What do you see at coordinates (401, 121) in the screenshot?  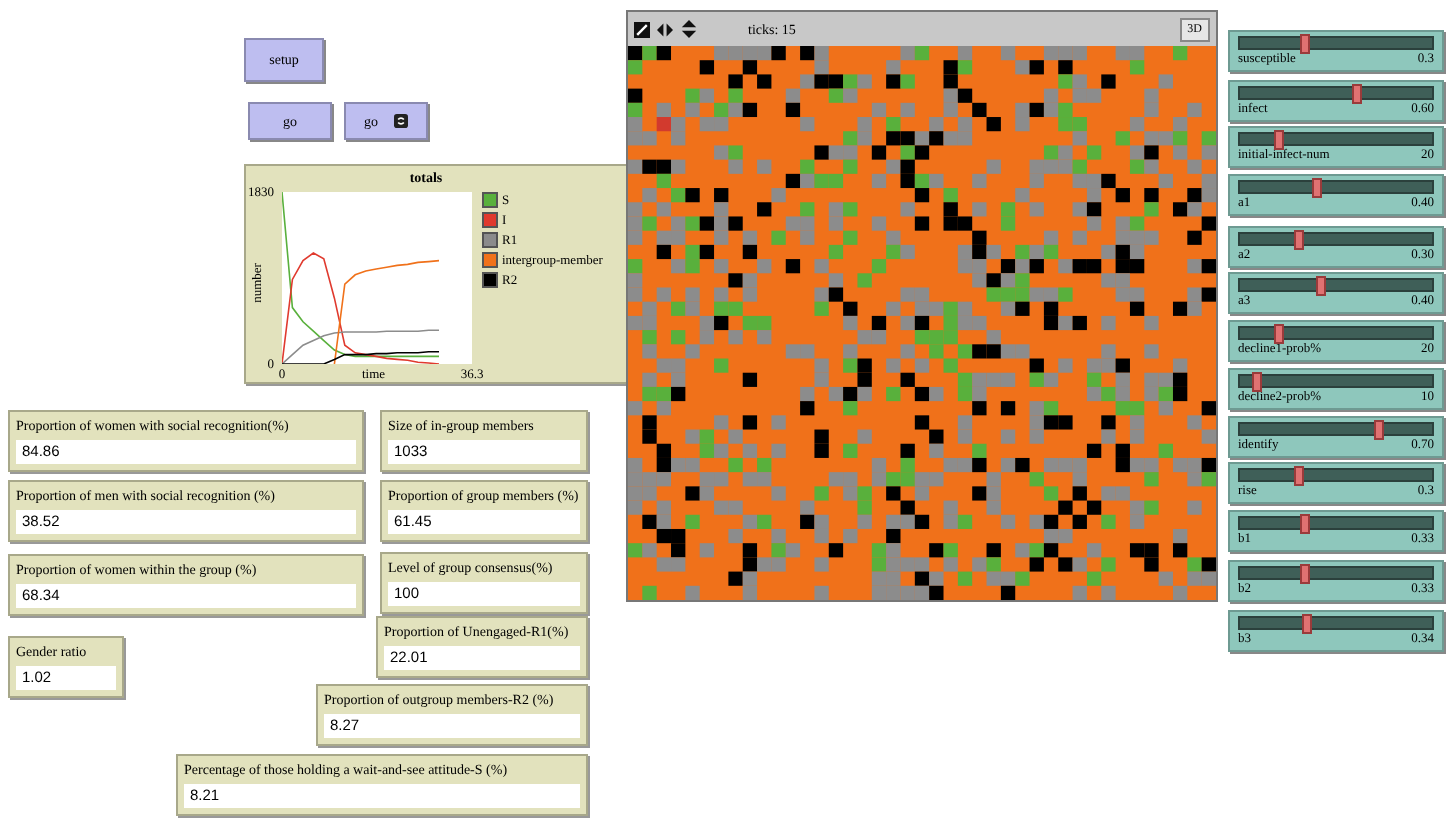 I see `loop-icon` at bounding box center [401, 121].